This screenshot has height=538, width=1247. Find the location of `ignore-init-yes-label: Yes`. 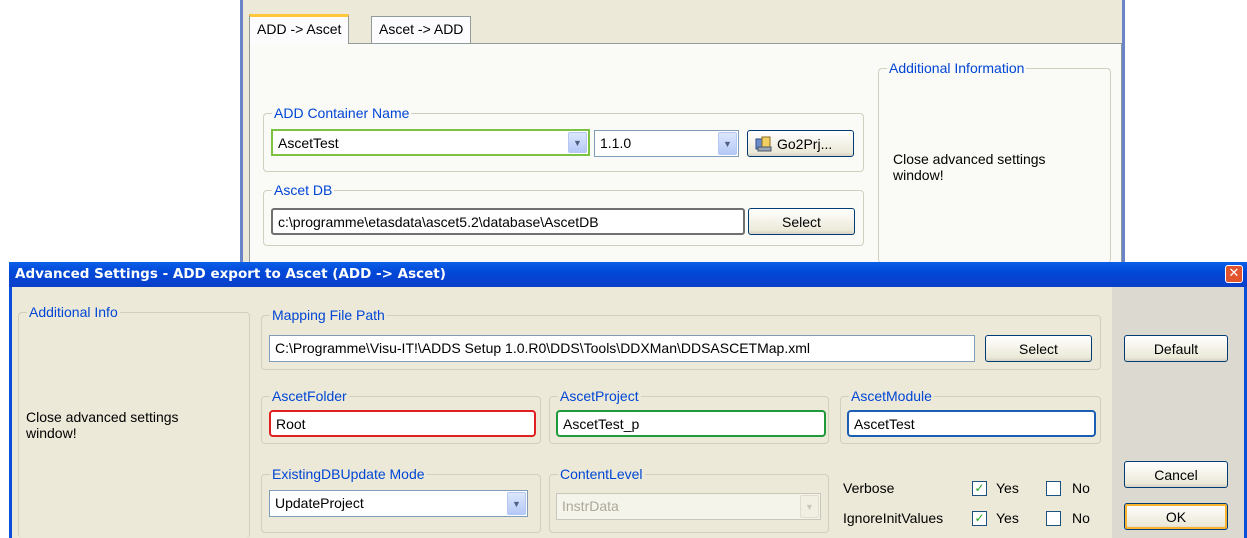

ignore-init-yes-label: Yes is located at coordinates (1007, 518).